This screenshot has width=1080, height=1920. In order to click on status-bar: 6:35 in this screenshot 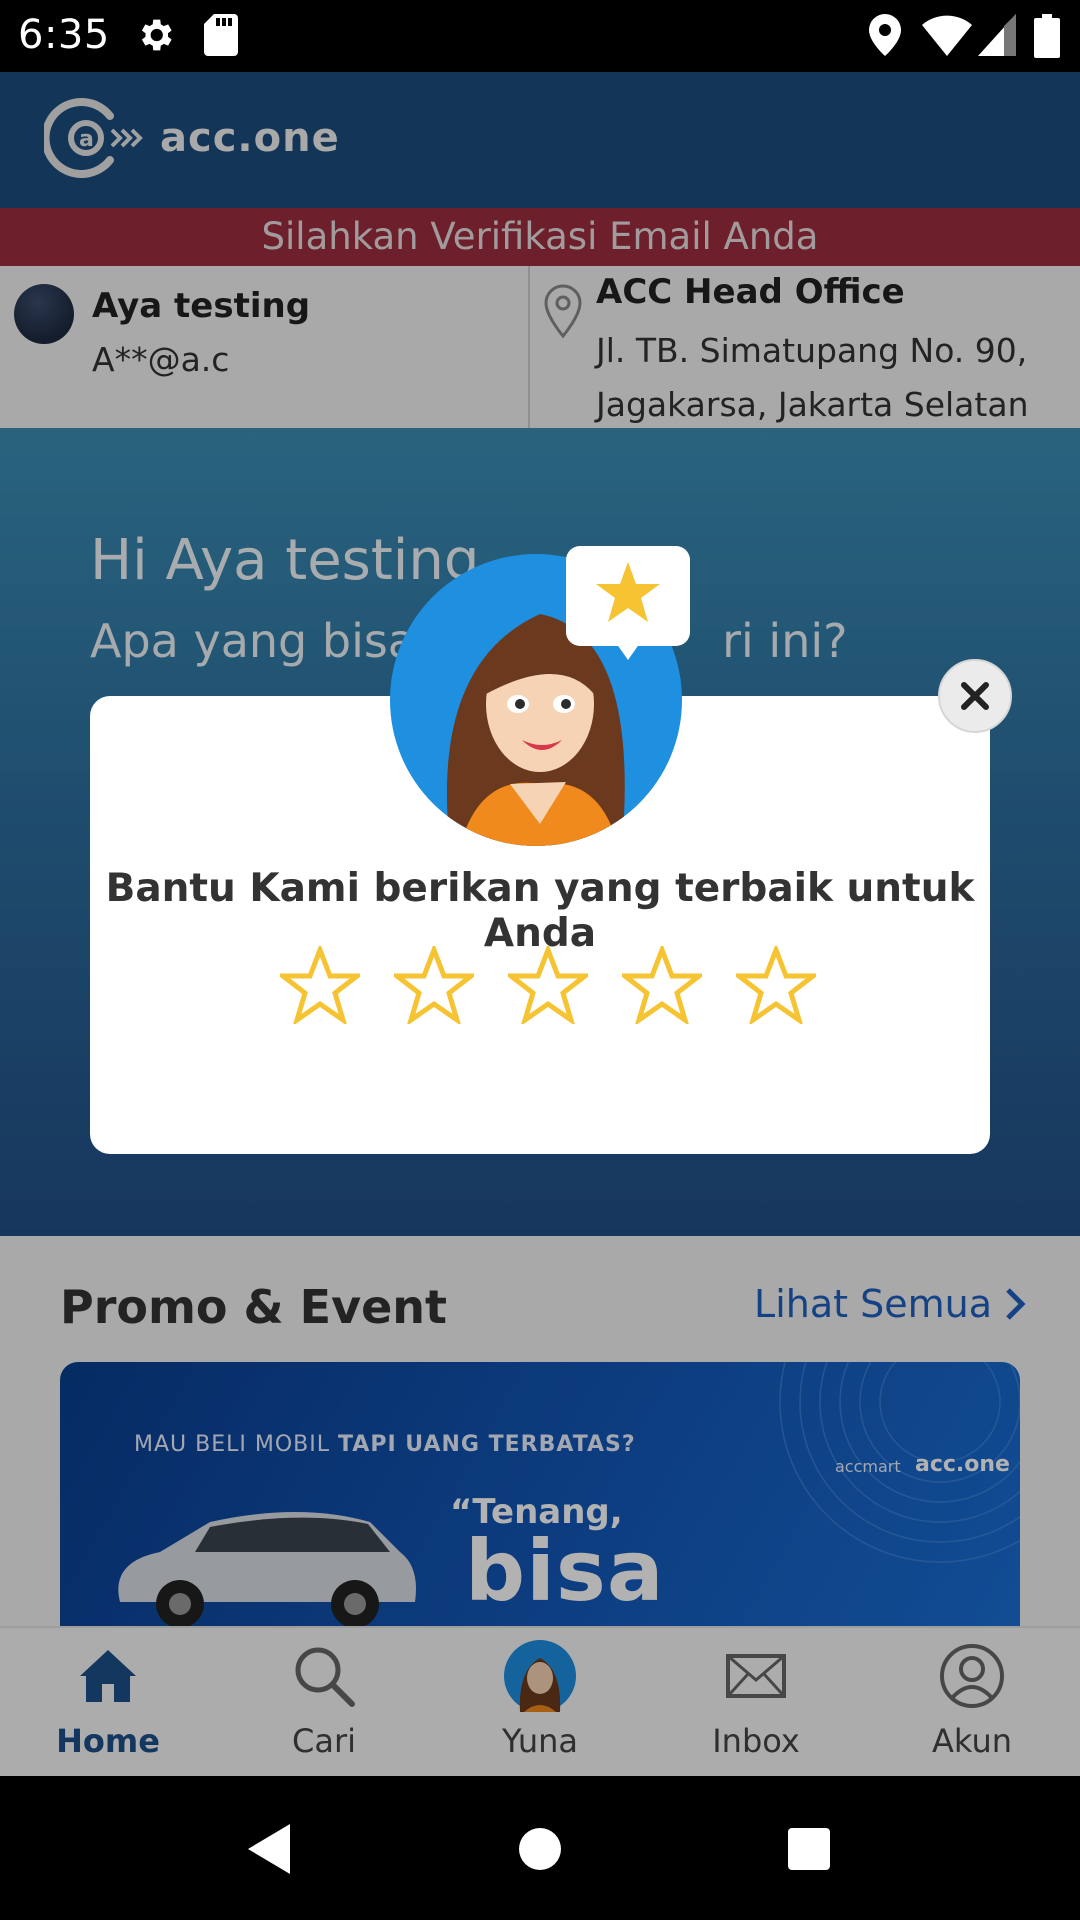, I will do `click(540, 36)`.